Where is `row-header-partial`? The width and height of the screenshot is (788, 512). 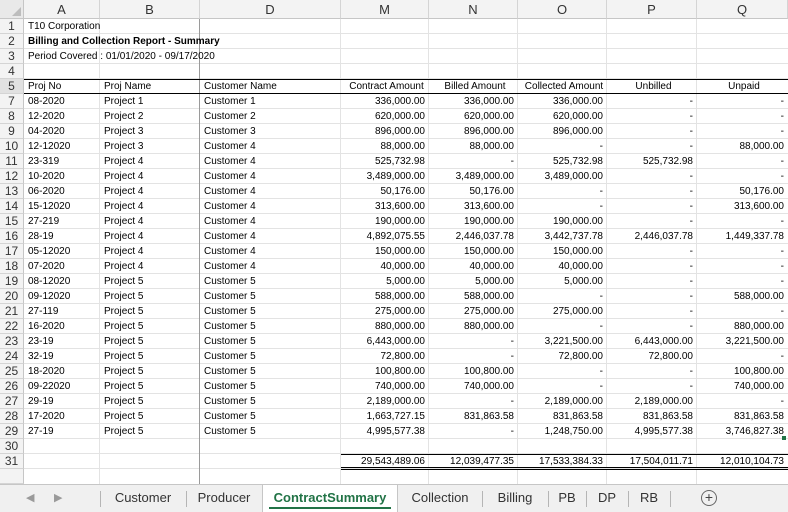 row-header-partial is located at coordinates (12, 476).